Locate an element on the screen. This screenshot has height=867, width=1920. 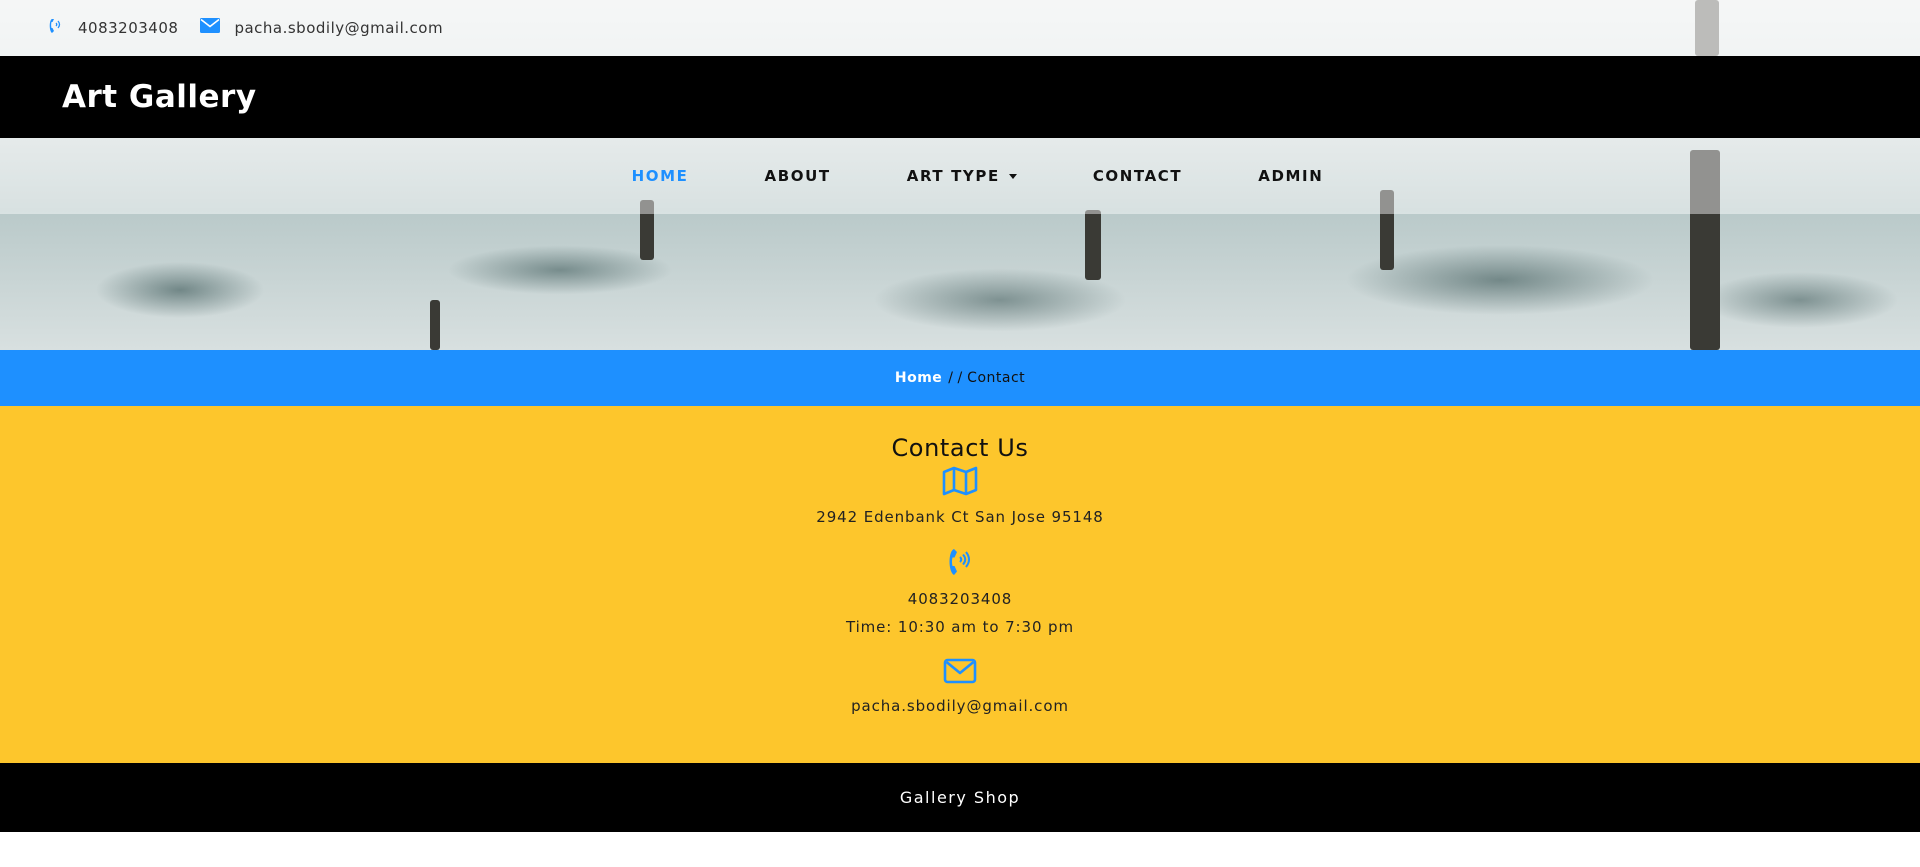
breadcrumb: Home / / Contact is located at coordinates (960, 378).